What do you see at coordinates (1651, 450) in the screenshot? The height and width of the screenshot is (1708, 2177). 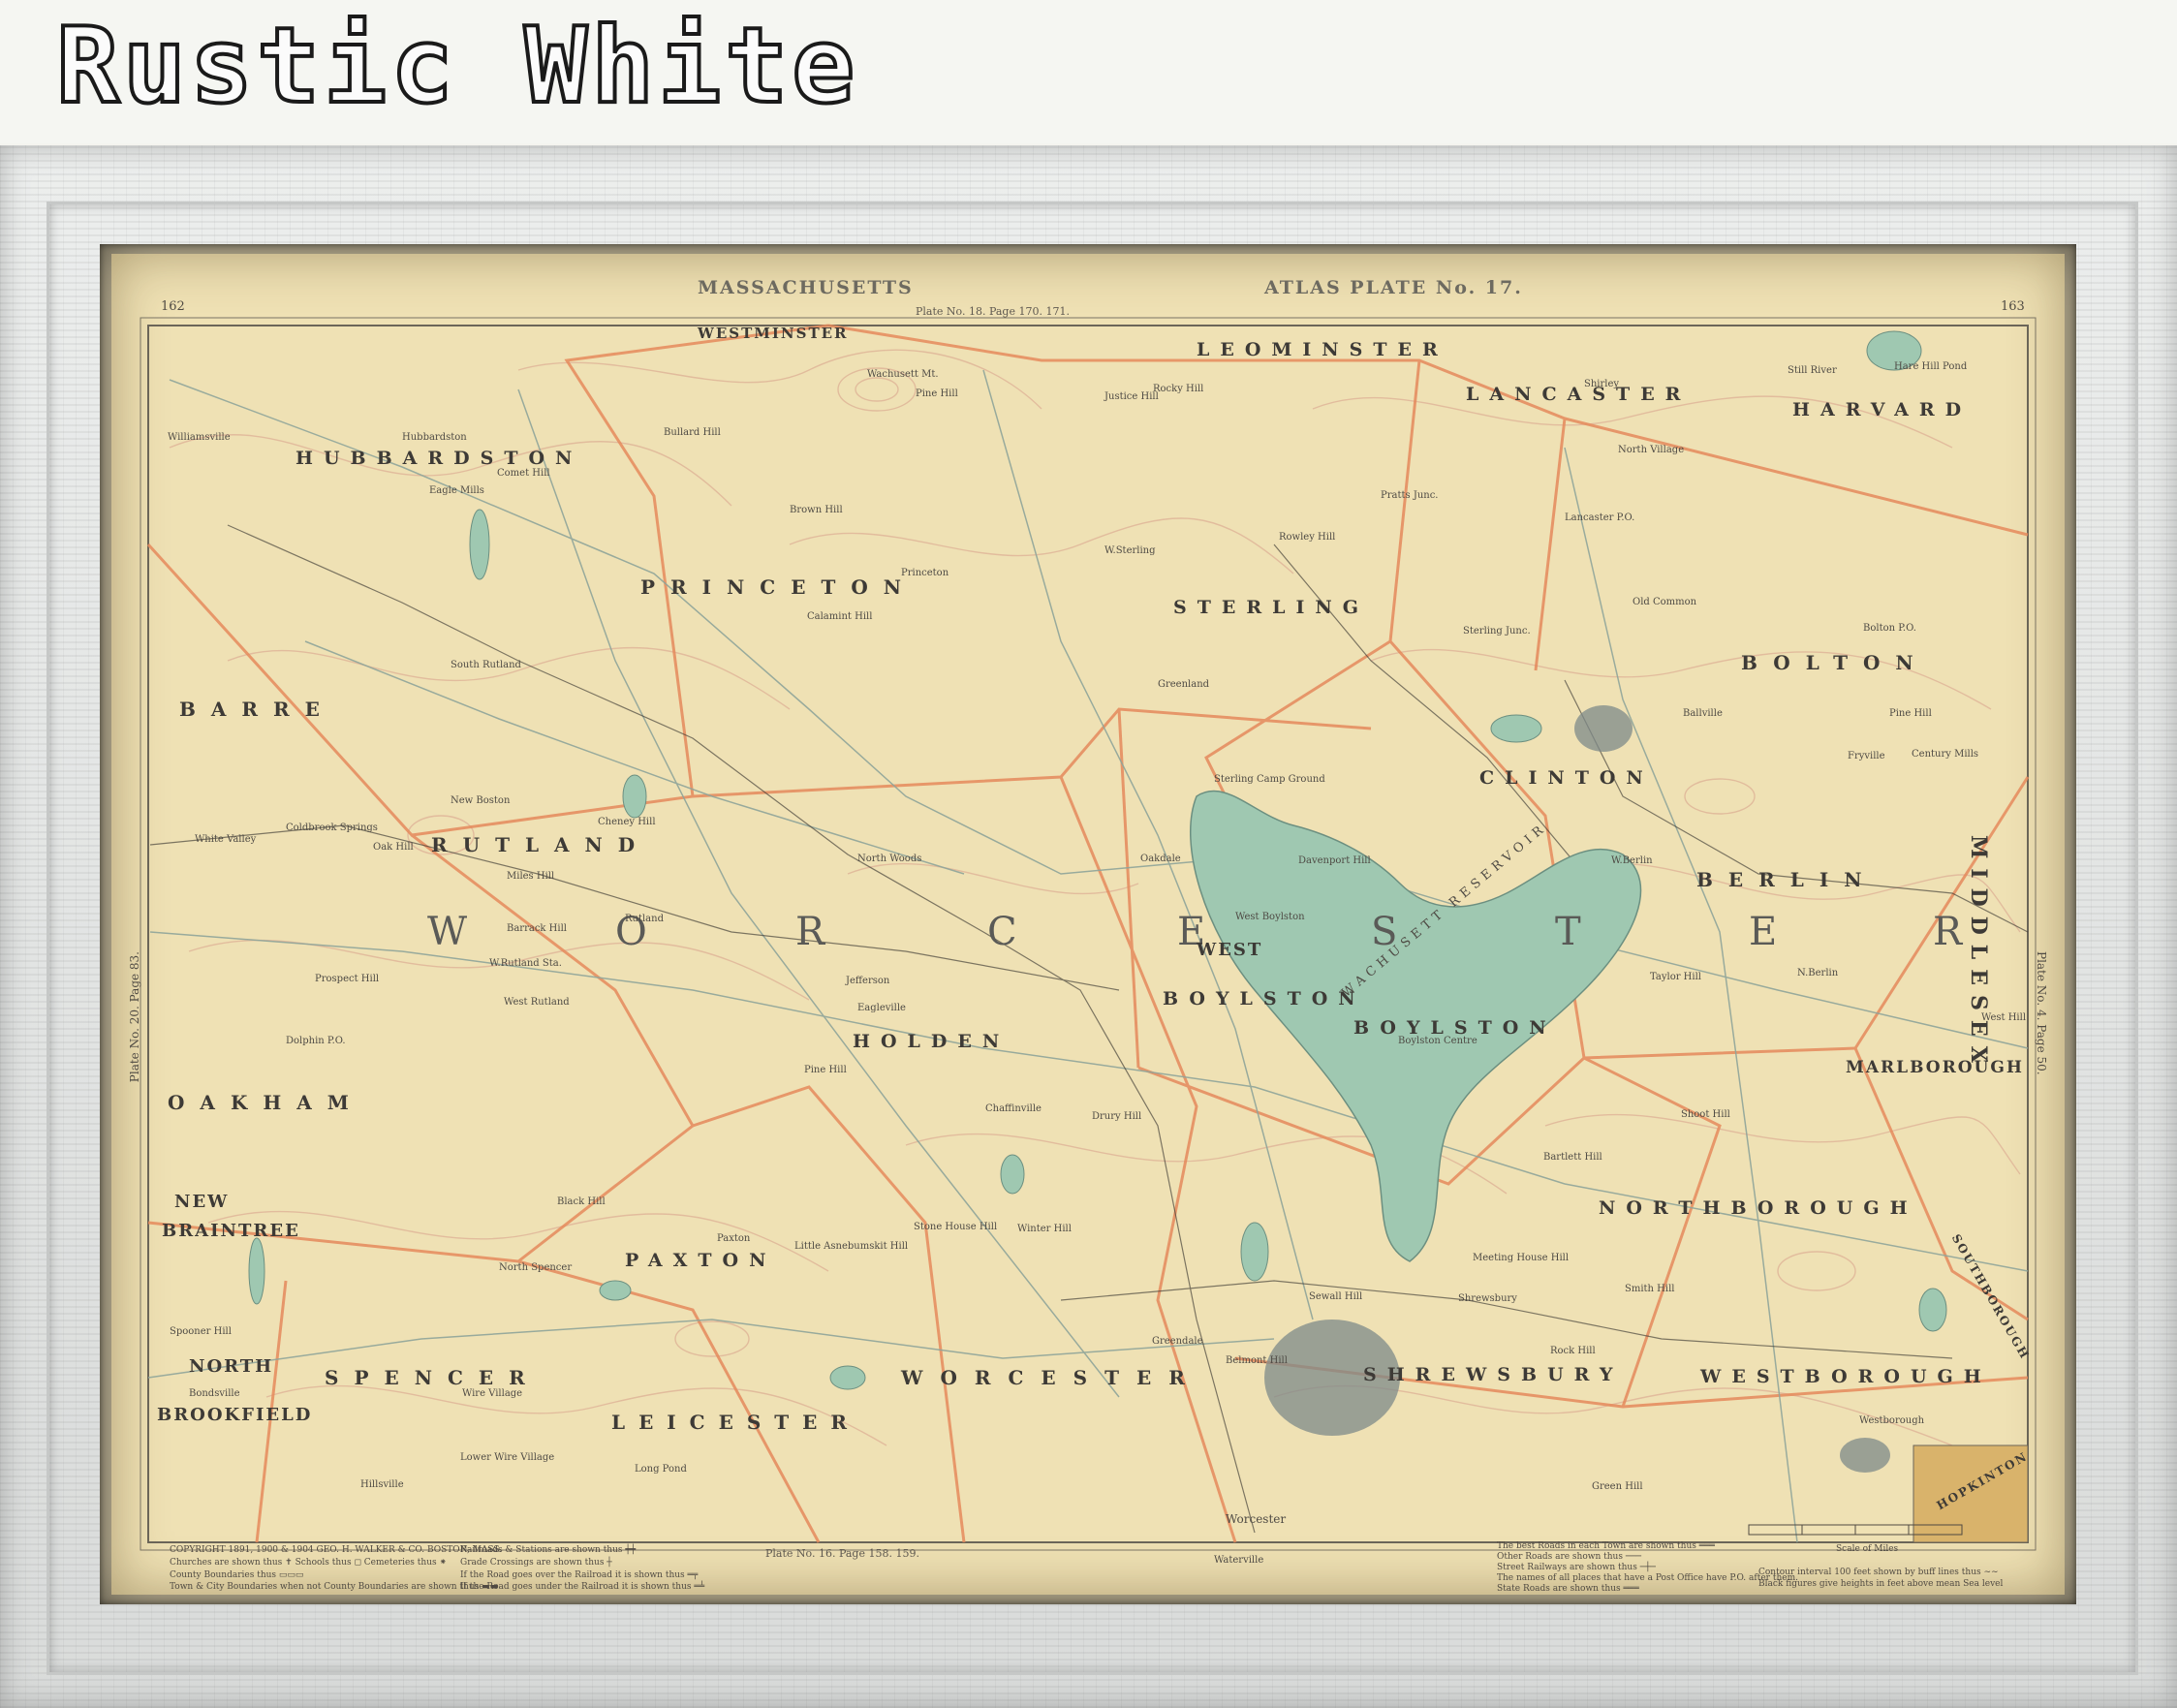 I see `village-label: North Village` at bounding box center [1651, 450].